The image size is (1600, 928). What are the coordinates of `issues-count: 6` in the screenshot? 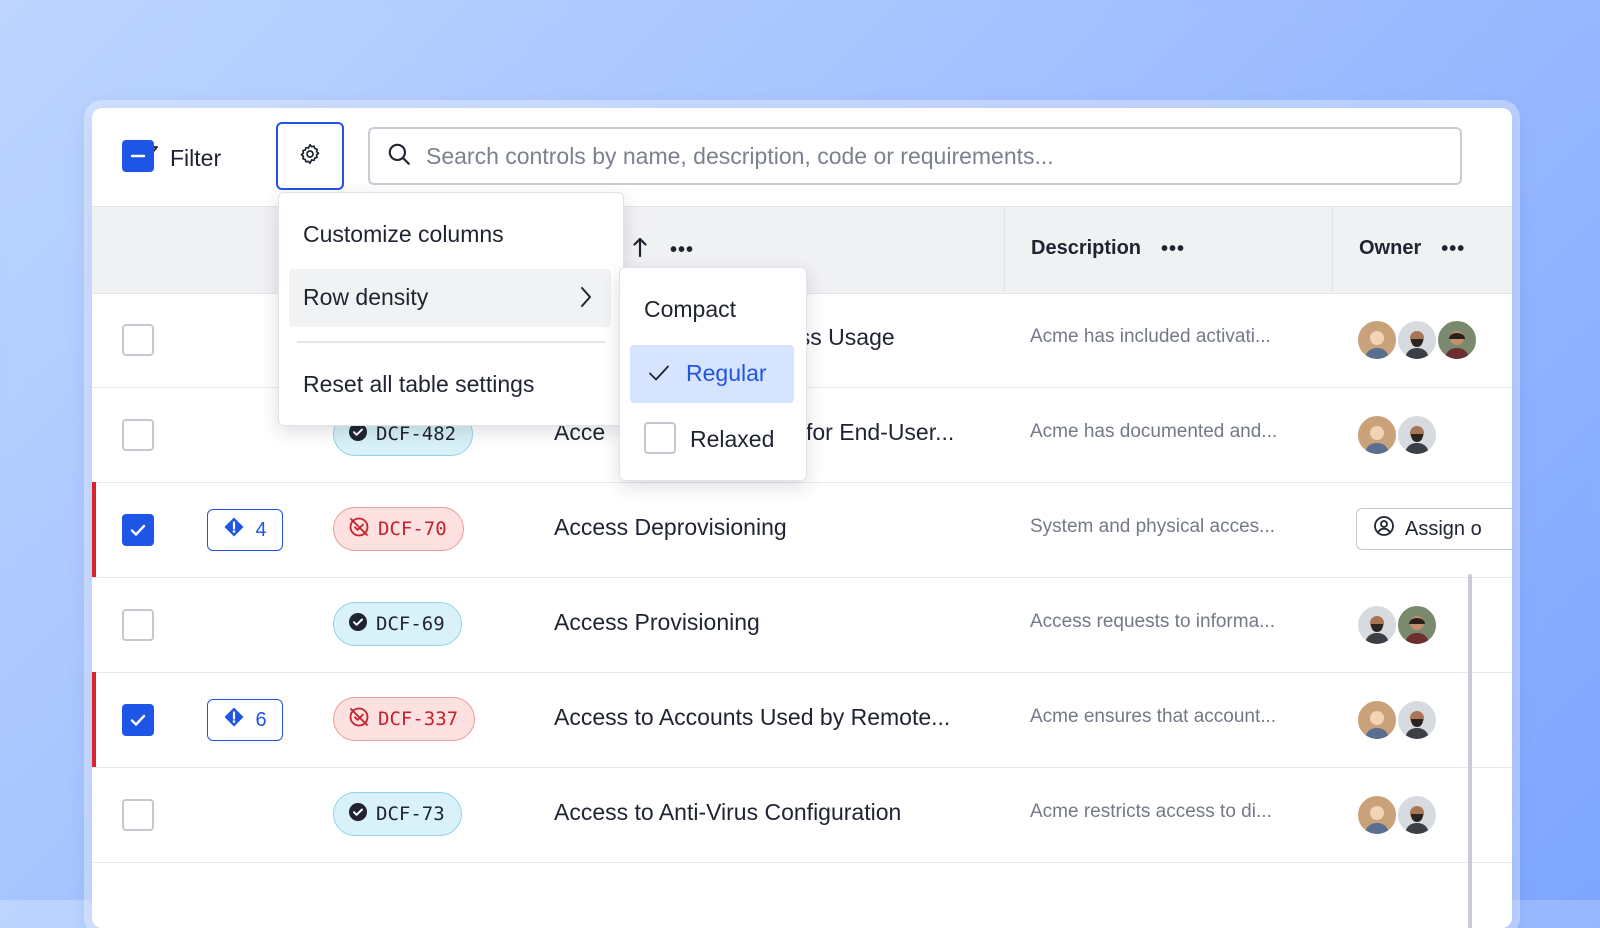 It's located at (261, 719).